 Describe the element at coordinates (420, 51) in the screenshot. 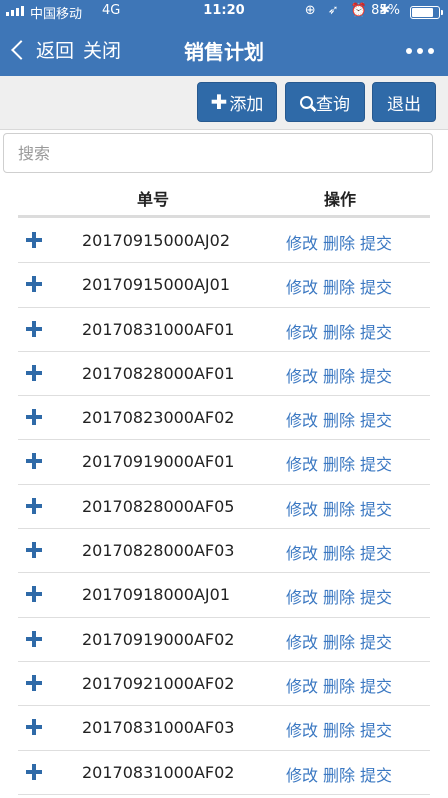

I see `more-dots-icon` at that location.